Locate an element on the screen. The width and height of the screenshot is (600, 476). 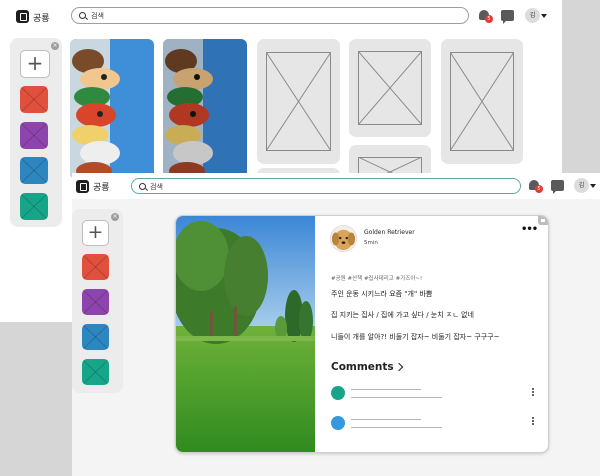
post-text-line: 니들이 개를 알아?! 비둘기 잡자~ 비둘기 잡자~ 구구구~ is located at coordinates (415, 337).